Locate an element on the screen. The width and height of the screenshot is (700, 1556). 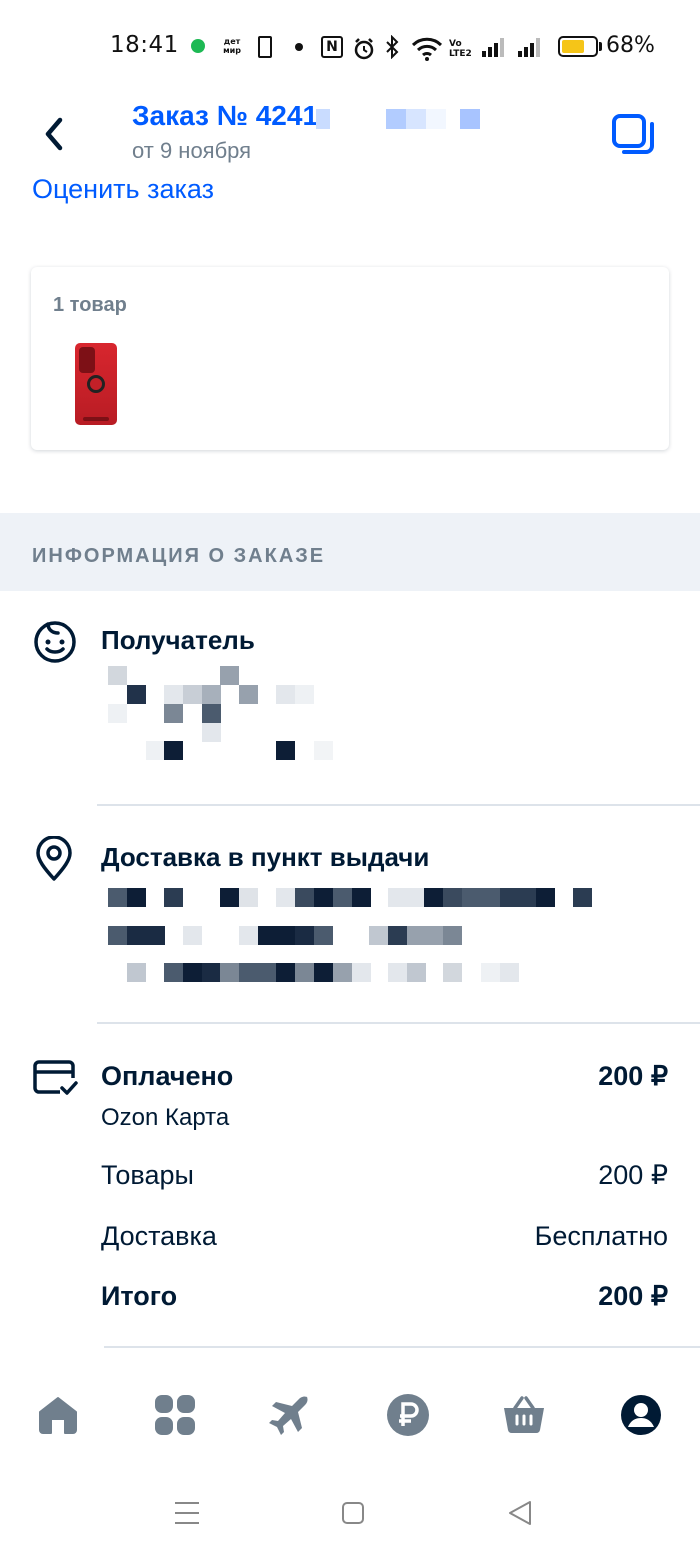
delivery-value: Бесплатно is located at coordinates (601, 1236).